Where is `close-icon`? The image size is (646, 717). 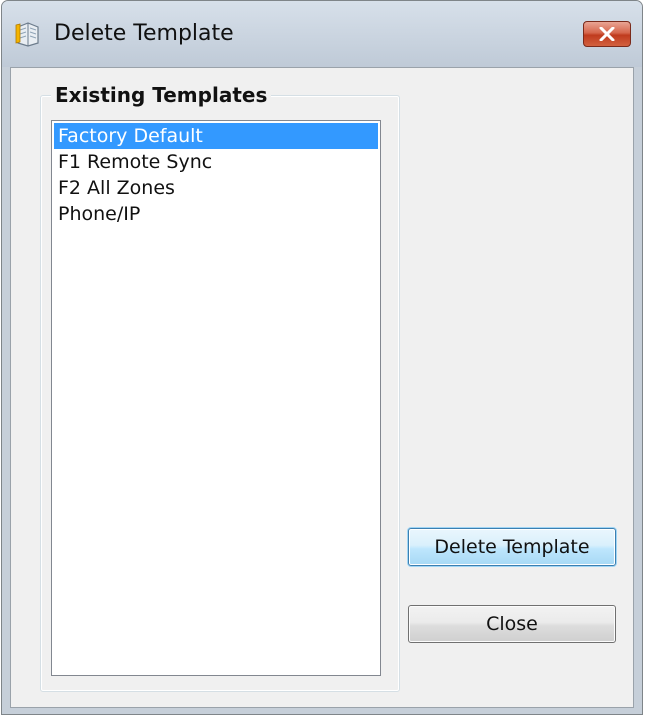
close-icon is located at coordinates (607, 34).